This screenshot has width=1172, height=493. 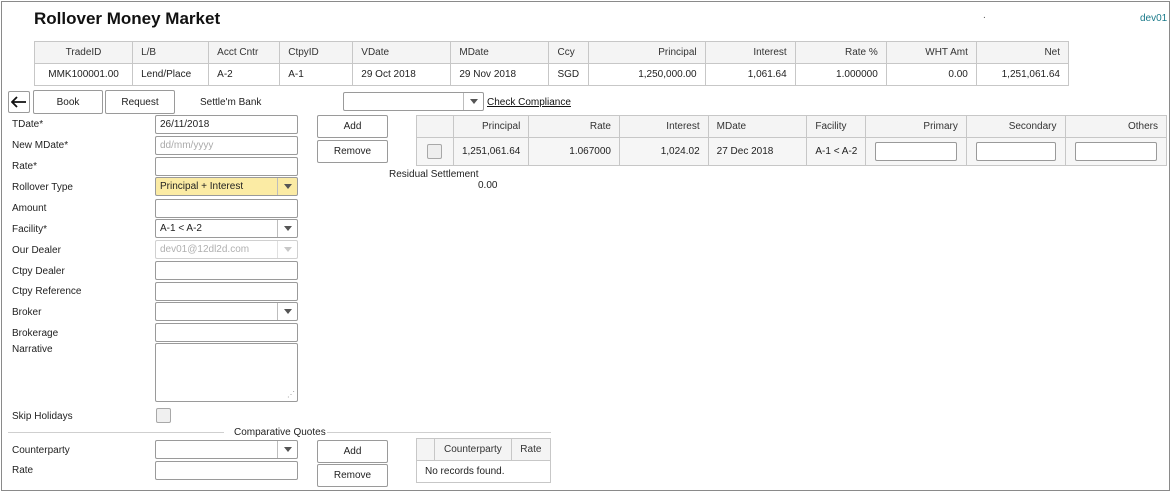 I want to click on secondary-input, so click(x=1015, y=151).